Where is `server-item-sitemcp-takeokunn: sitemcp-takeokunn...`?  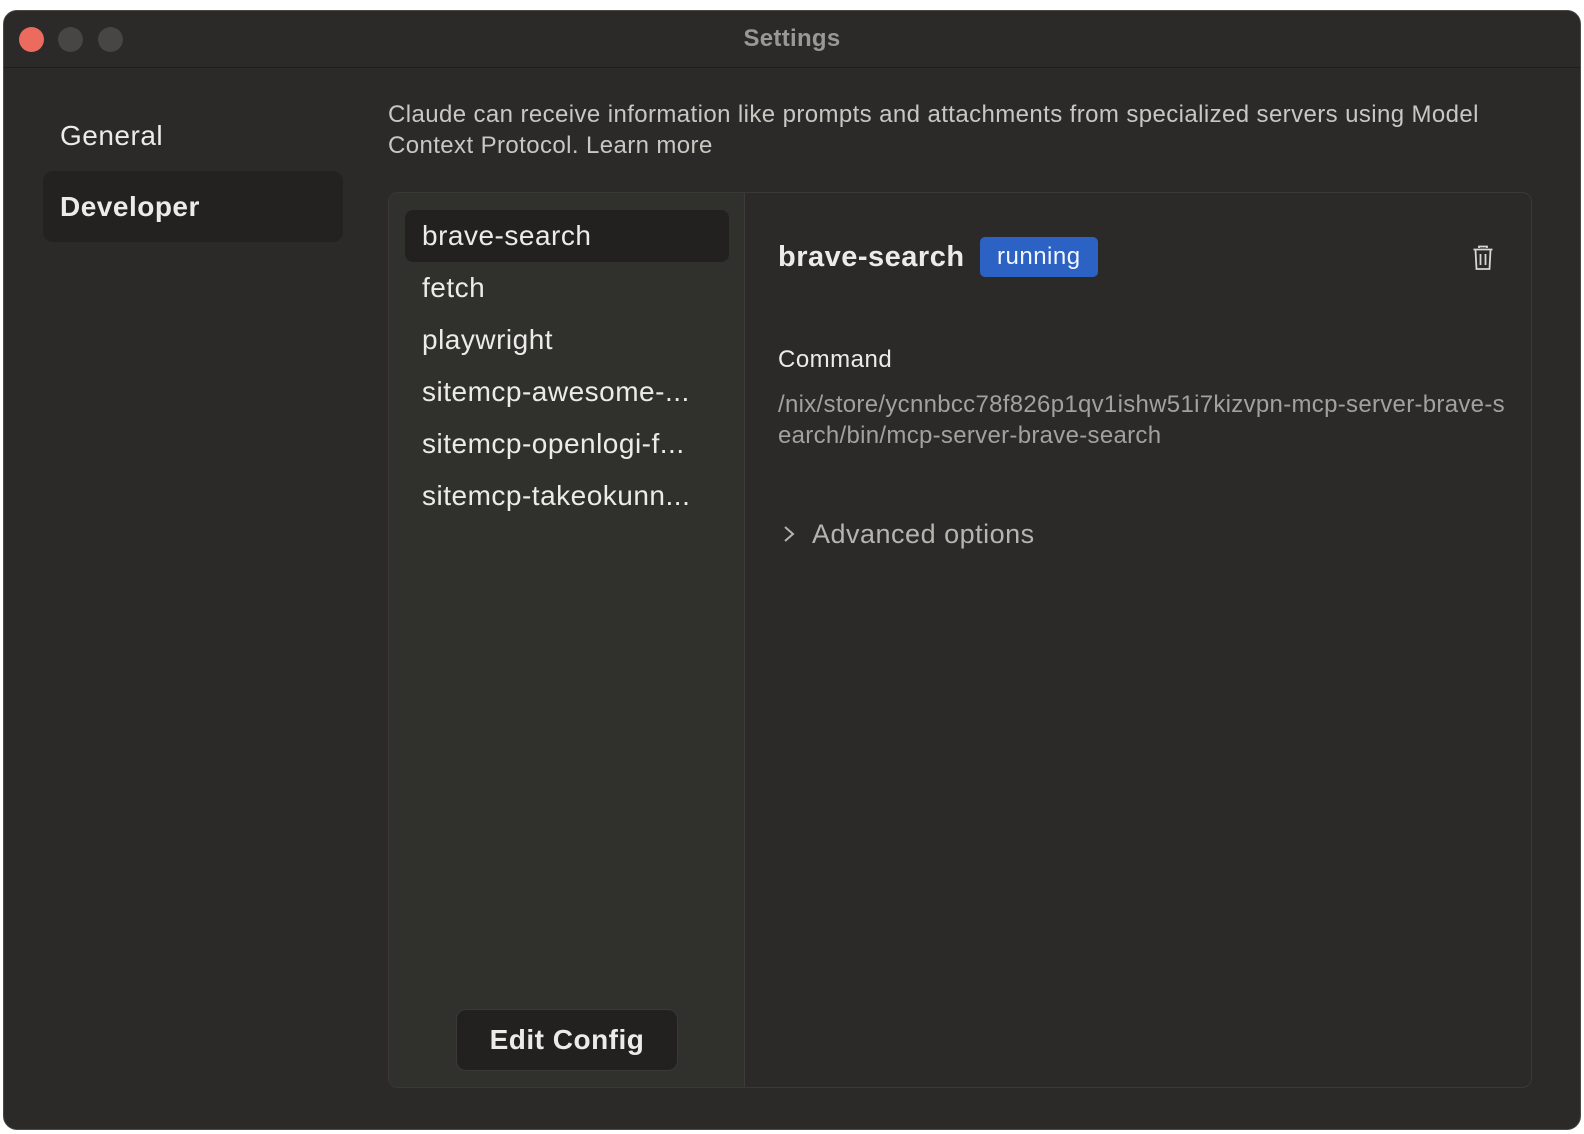
server-item-sitemcp-takeokunn: sitemcp-takeokunn... is located at coordinates (567, 496).